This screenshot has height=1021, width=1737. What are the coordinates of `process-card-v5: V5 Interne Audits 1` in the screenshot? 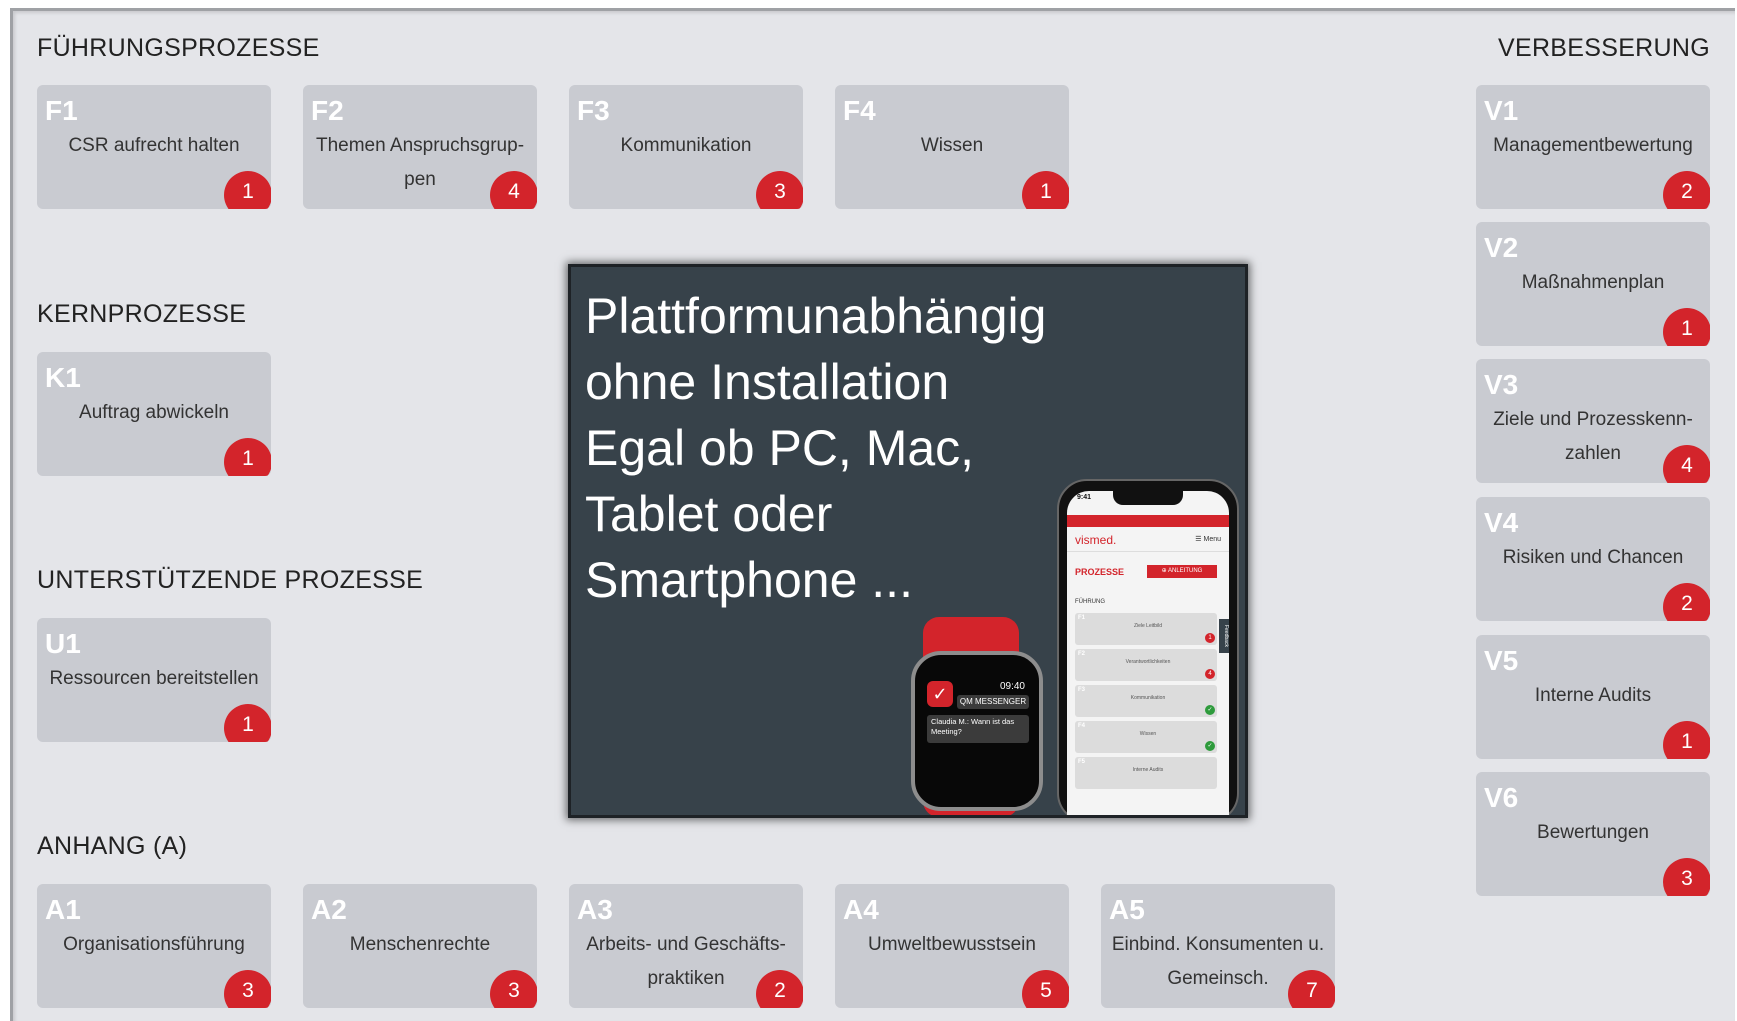 It's located at (1593, 697).